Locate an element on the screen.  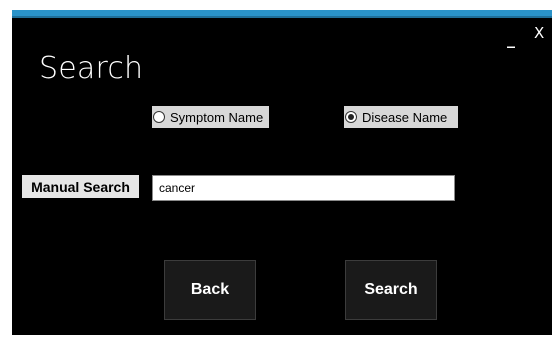
disease-name-radio: Disease Name is located at coordinates (401, 117).